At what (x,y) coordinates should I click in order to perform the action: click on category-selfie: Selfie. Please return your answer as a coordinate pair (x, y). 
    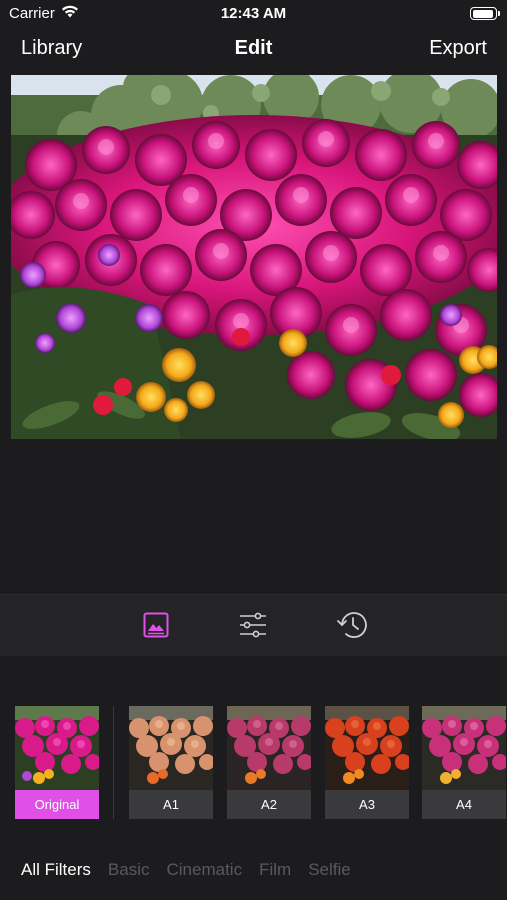
    Looking at the image, I should click on (329, 870).